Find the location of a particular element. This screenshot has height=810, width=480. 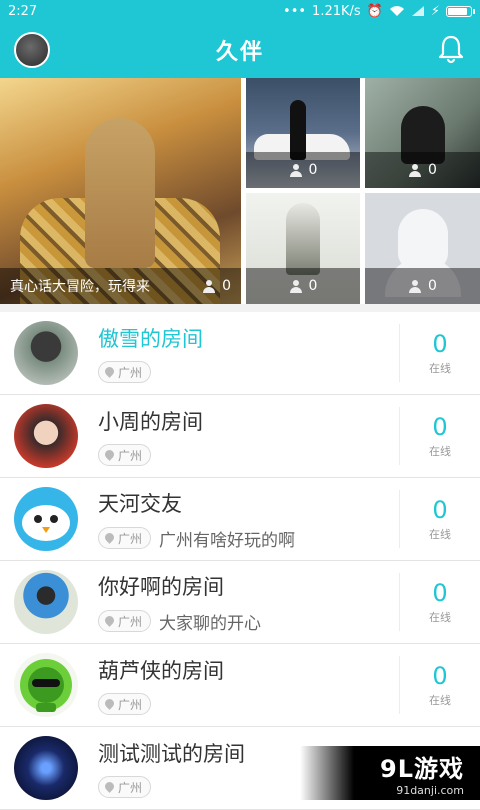

watermark-url: 91danji.com is located at coordinates (430, 790).